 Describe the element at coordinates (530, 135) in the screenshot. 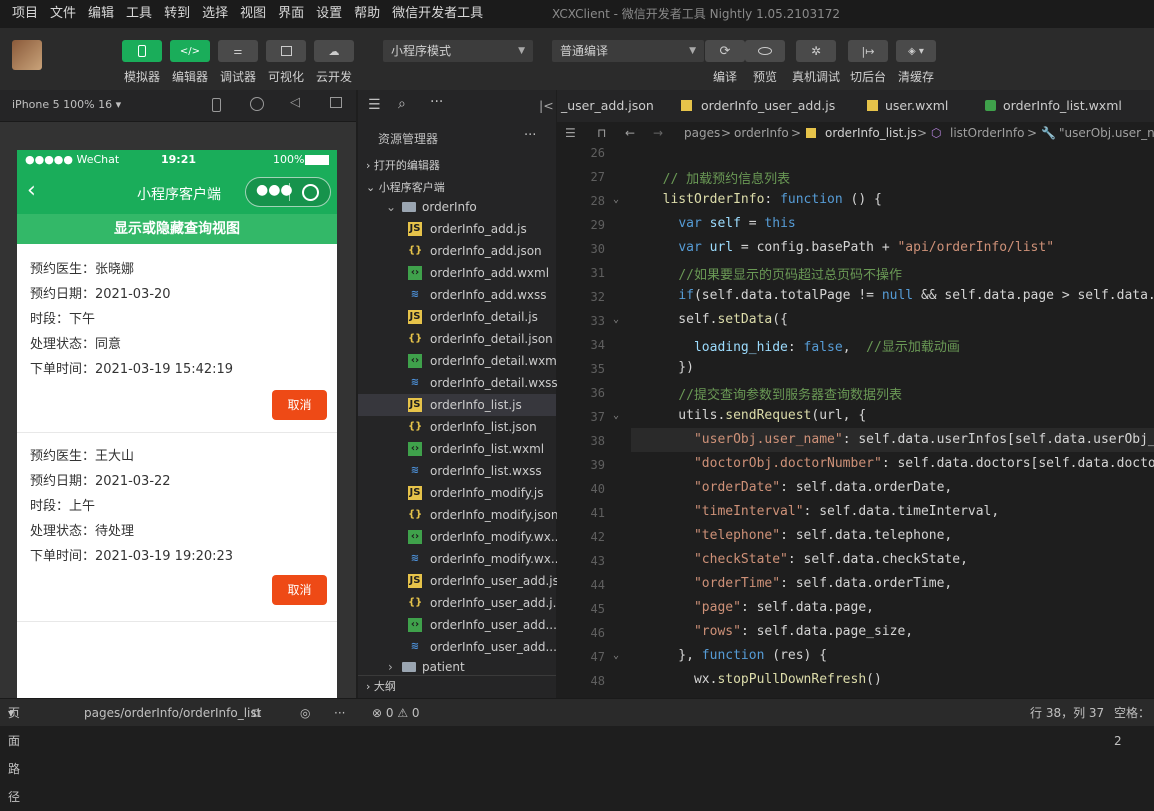

I see `explorer-more-icon: ···` at that location.